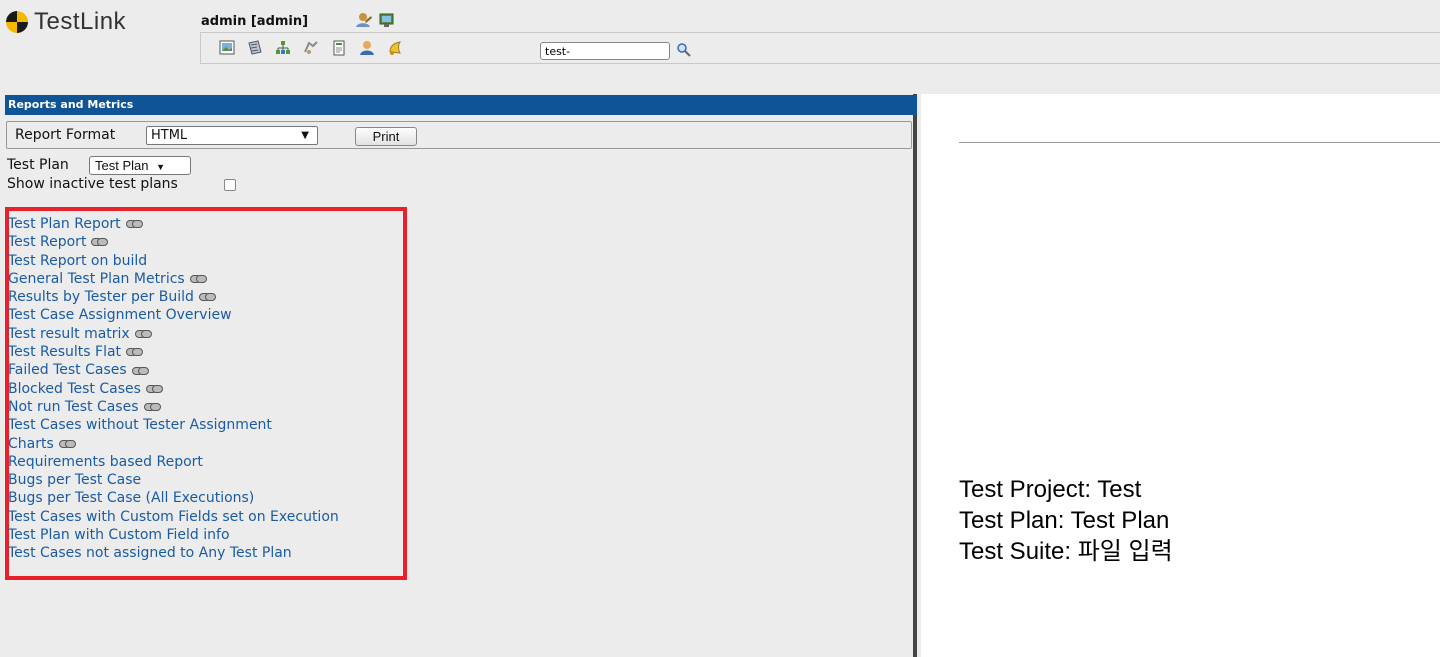 The image size is (1440, 657). Describe the element at coordinates (255, 48) in the screenshot. I see `test-spec-icon` at that location.